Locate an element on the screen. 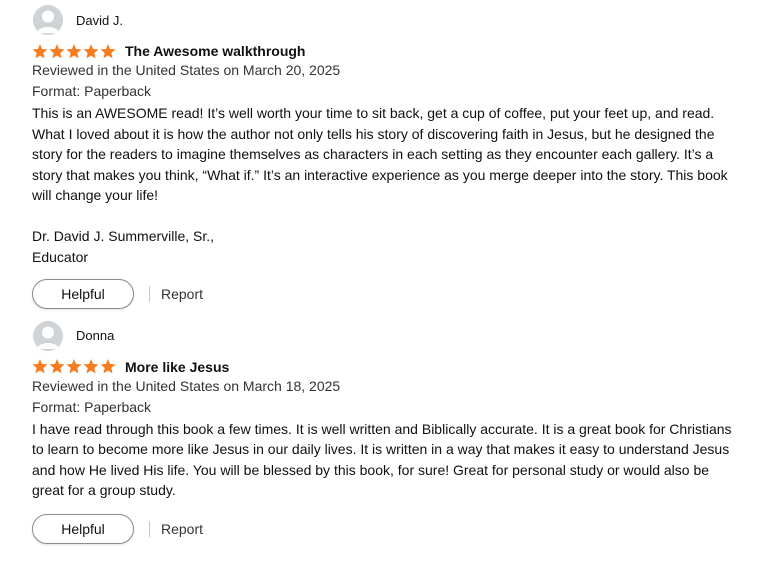  reviewer-profile: David J. is located at coordinates (400, 20).